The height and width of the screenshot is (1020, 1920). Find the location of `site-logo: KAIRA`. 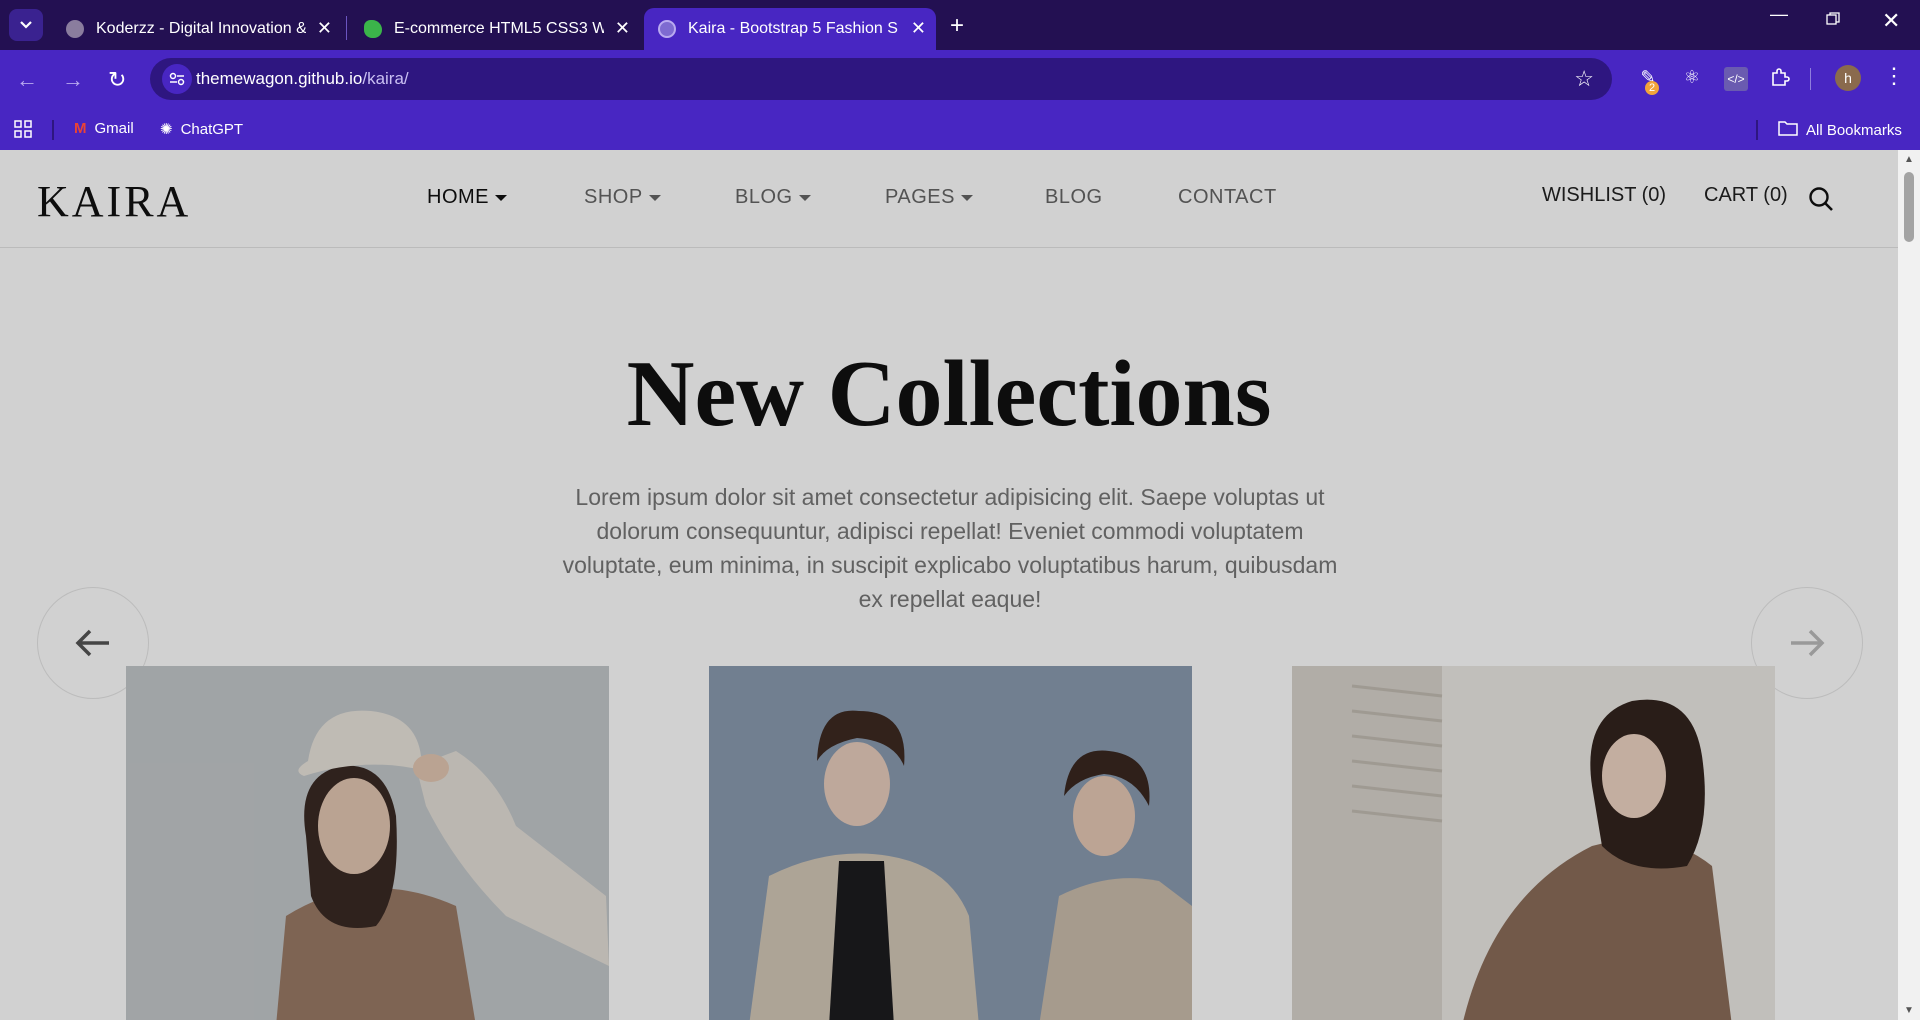

site-logo: KAIRA is located at coordinates (114, 201).